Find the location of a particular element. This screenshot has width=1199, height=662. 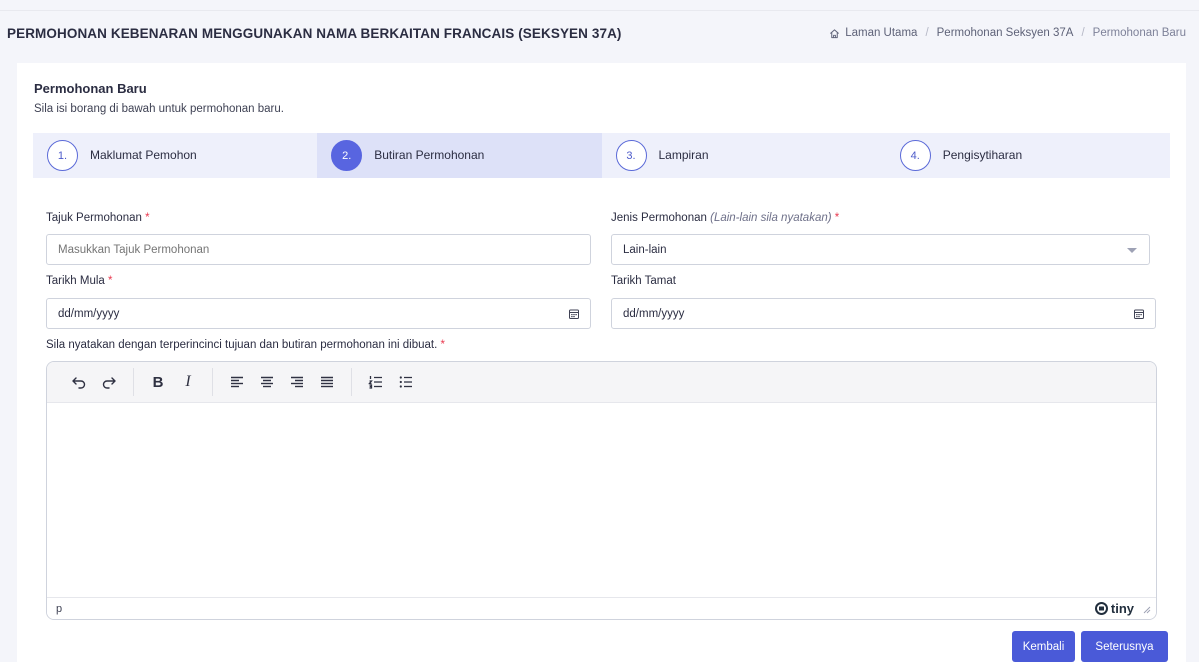

align-right-icon is located at coordinates (297, 382).